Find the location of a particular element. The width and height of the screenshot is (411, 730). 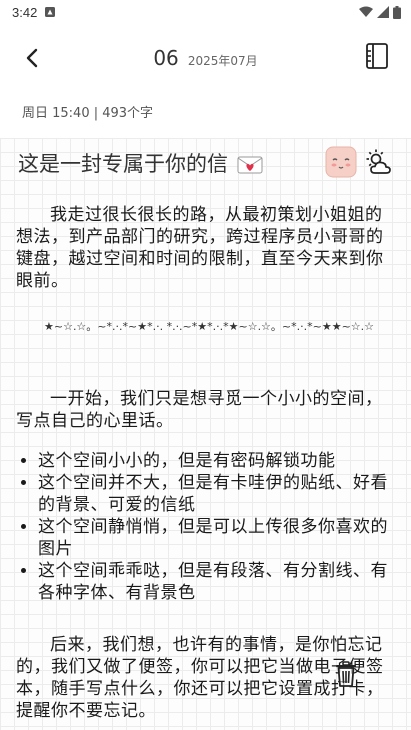

note-title: 这是一封专属于你的信 is located at coordinates (140, 163).